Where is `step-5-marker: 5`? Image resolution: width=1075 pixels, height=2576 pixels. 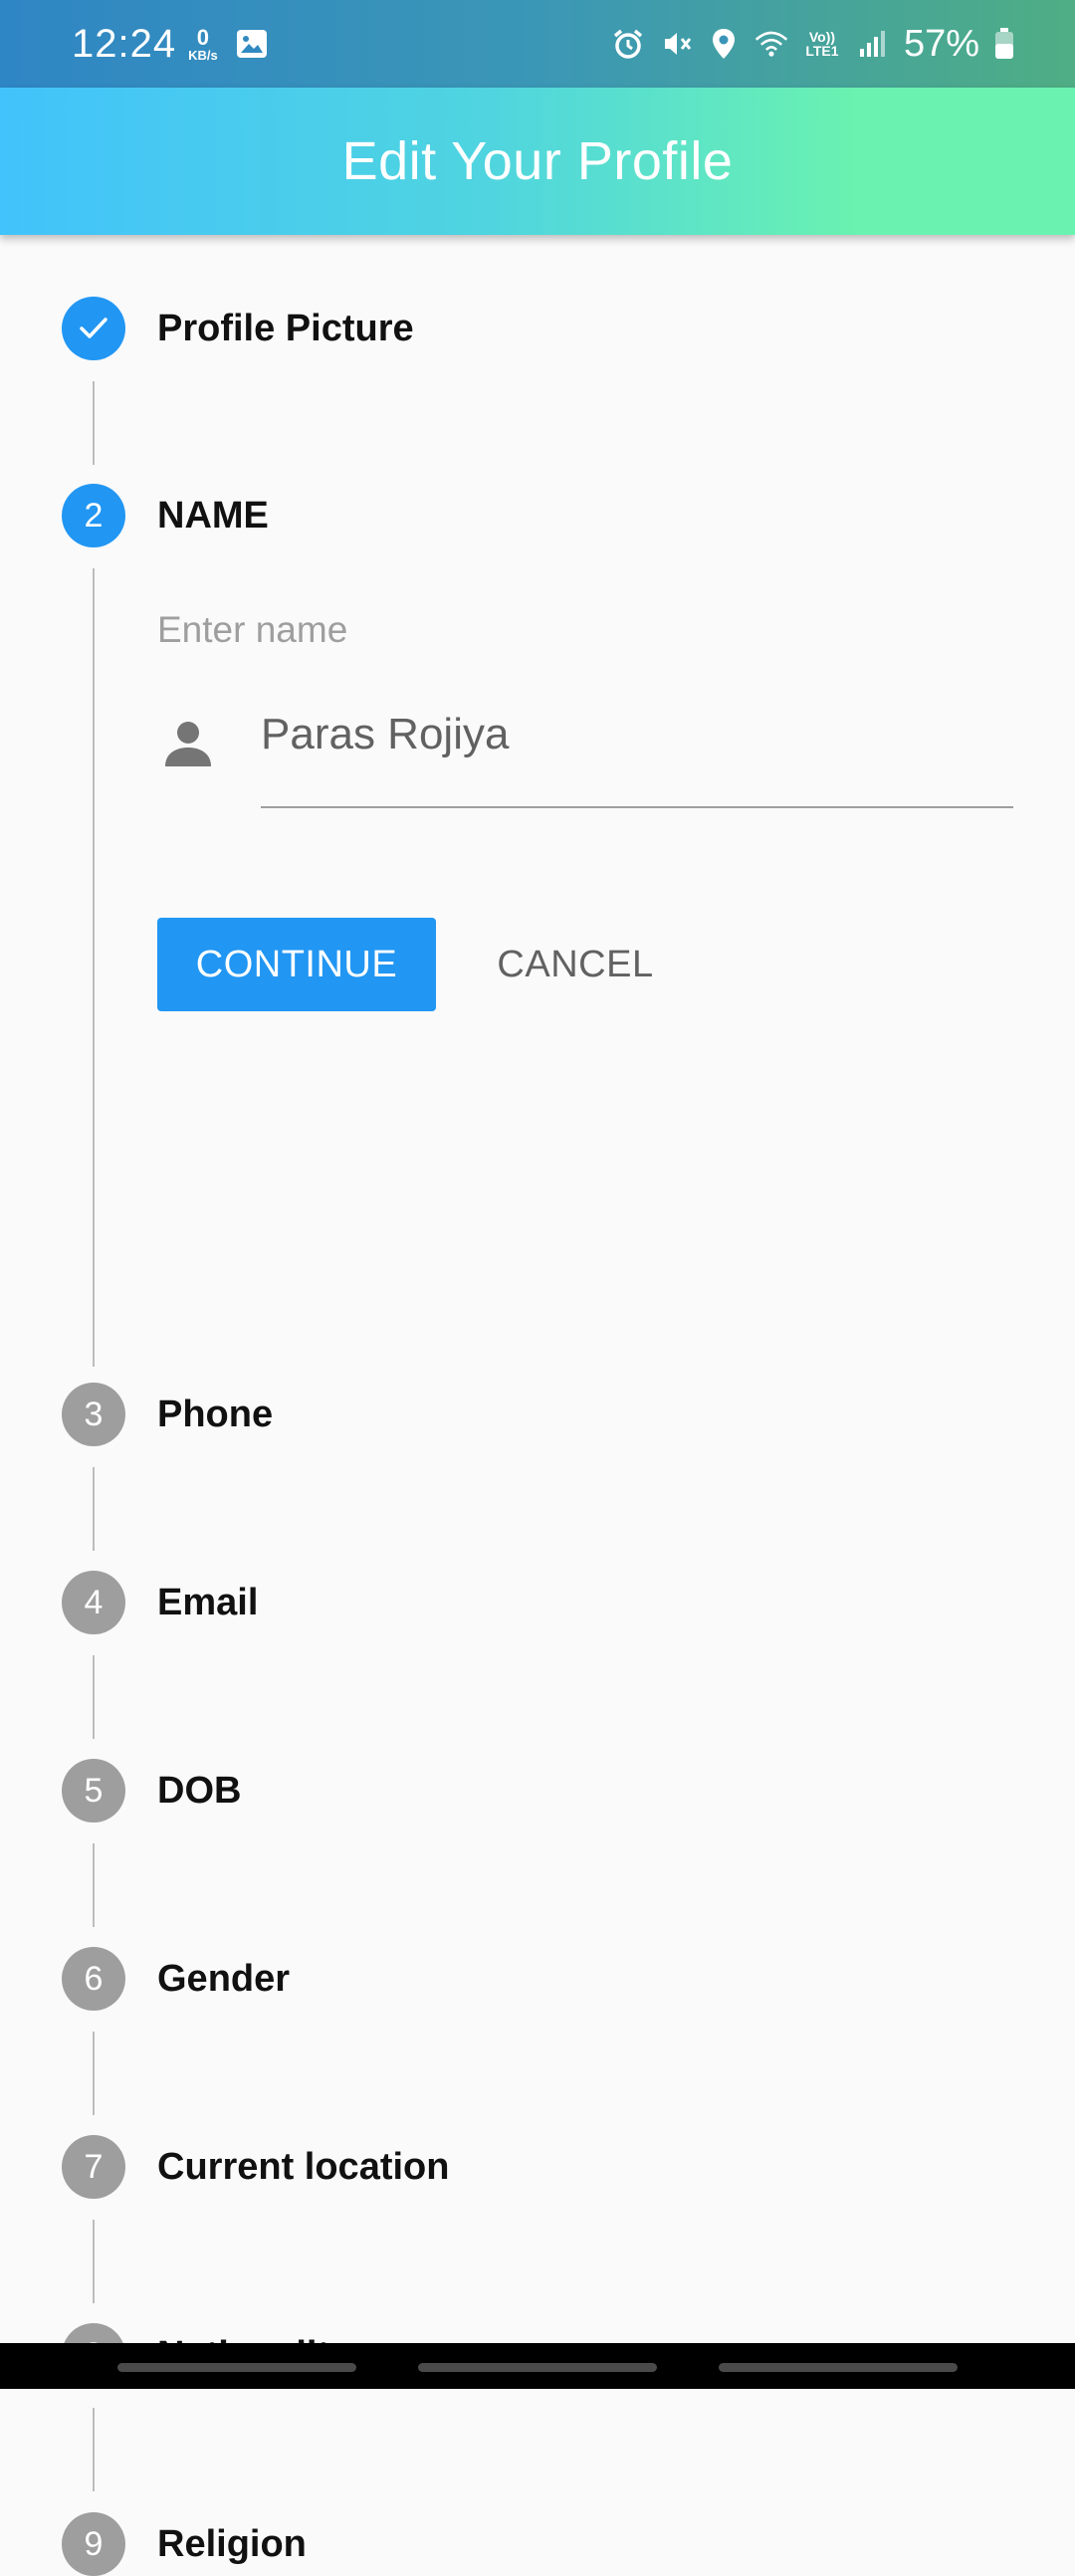
step-5-marker: 5 is located at coordinates (94, 1791).